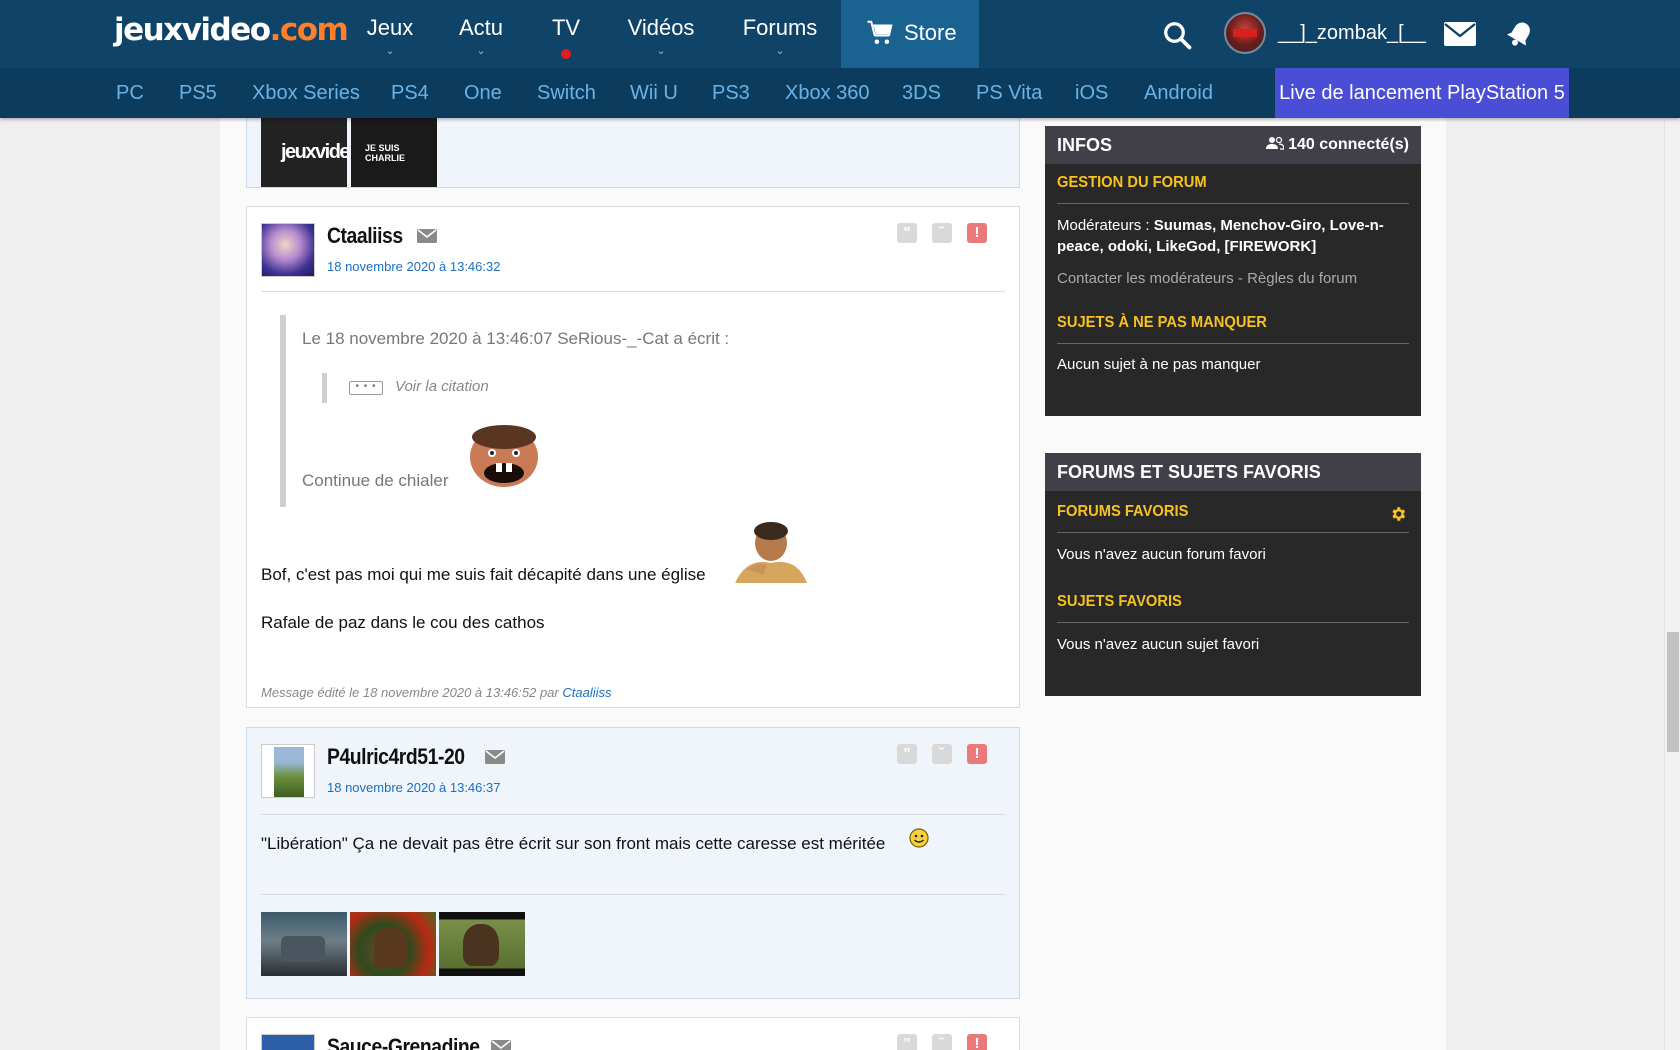 The width and height of the screenshot is (1680, 1050). What do you see at coordinates (1672, 525) in the screenshot?
I see `scrollbar` at bounding box center [1672, 525].